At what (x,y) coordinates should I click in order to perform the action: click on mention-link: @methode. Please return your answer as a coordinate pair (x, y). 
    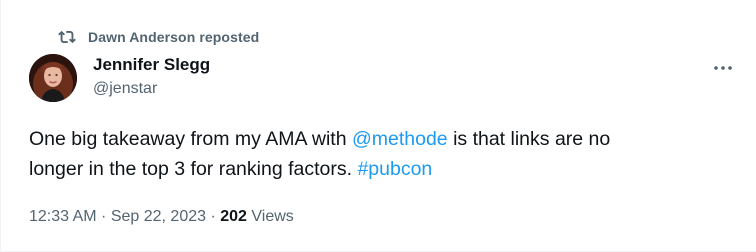
    Looking at the image, I should click on (400, 139).